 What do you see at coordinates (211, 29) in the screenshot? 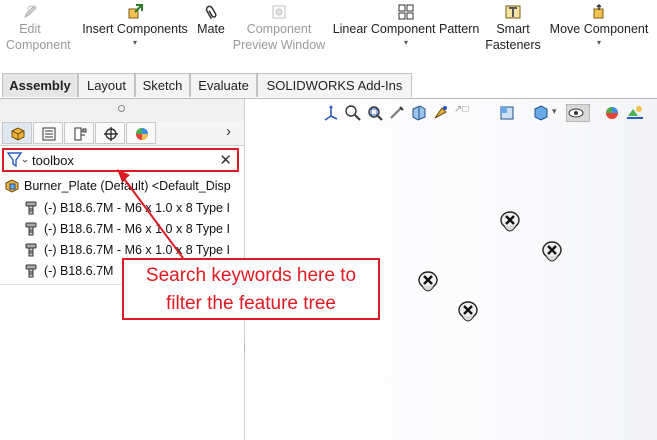
I see `mate-label: Mate` at bounding box center [211, 29].